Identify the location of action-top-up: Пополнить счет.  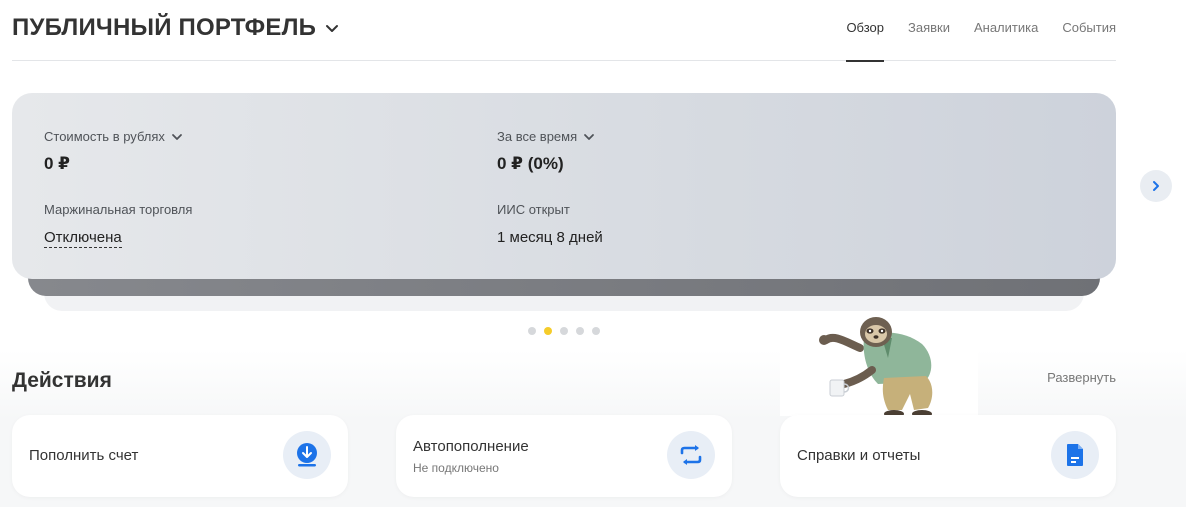
(180, 456).